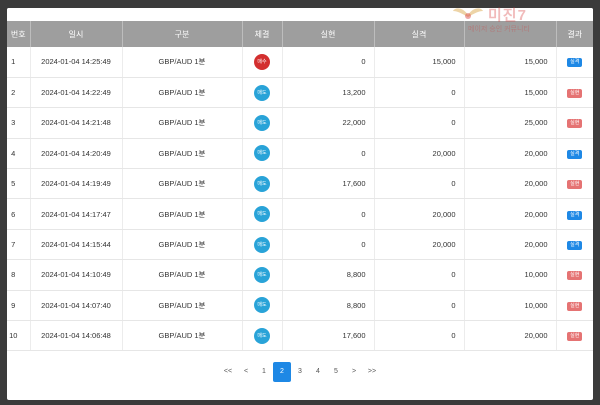  I want to click on page-button-3: 3, so click(300, 372).